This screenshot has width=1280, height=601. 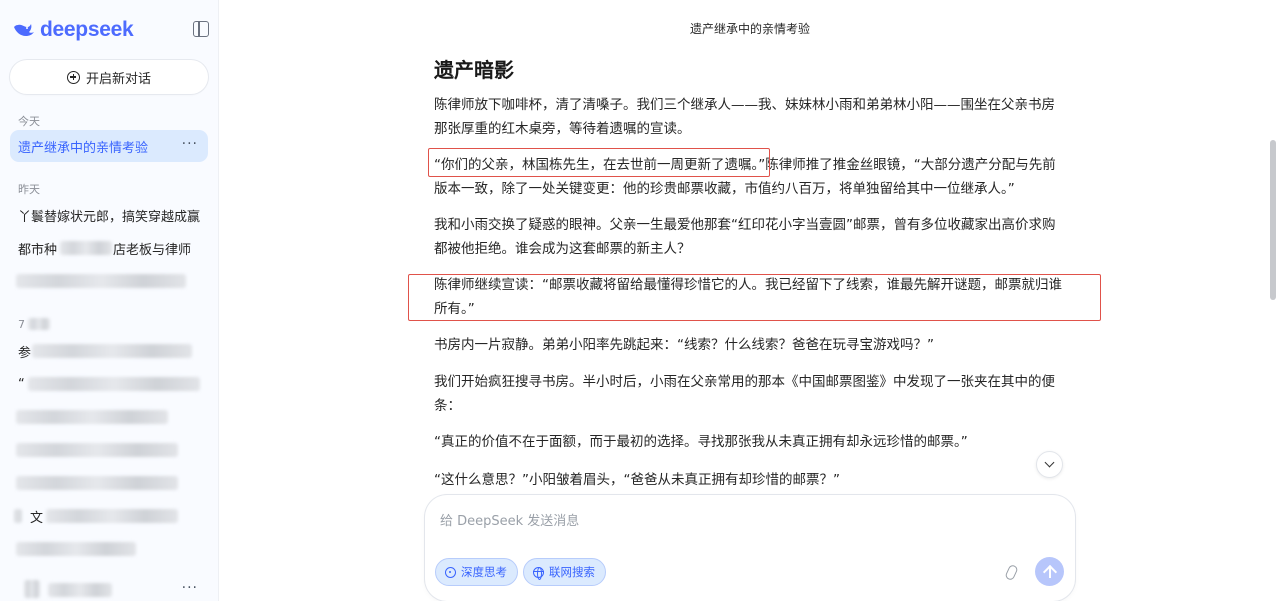 What do you see at coordinates (21, 324) in the screenshot?
I see `group-label-older: 7` at bounding box center [21, 324].